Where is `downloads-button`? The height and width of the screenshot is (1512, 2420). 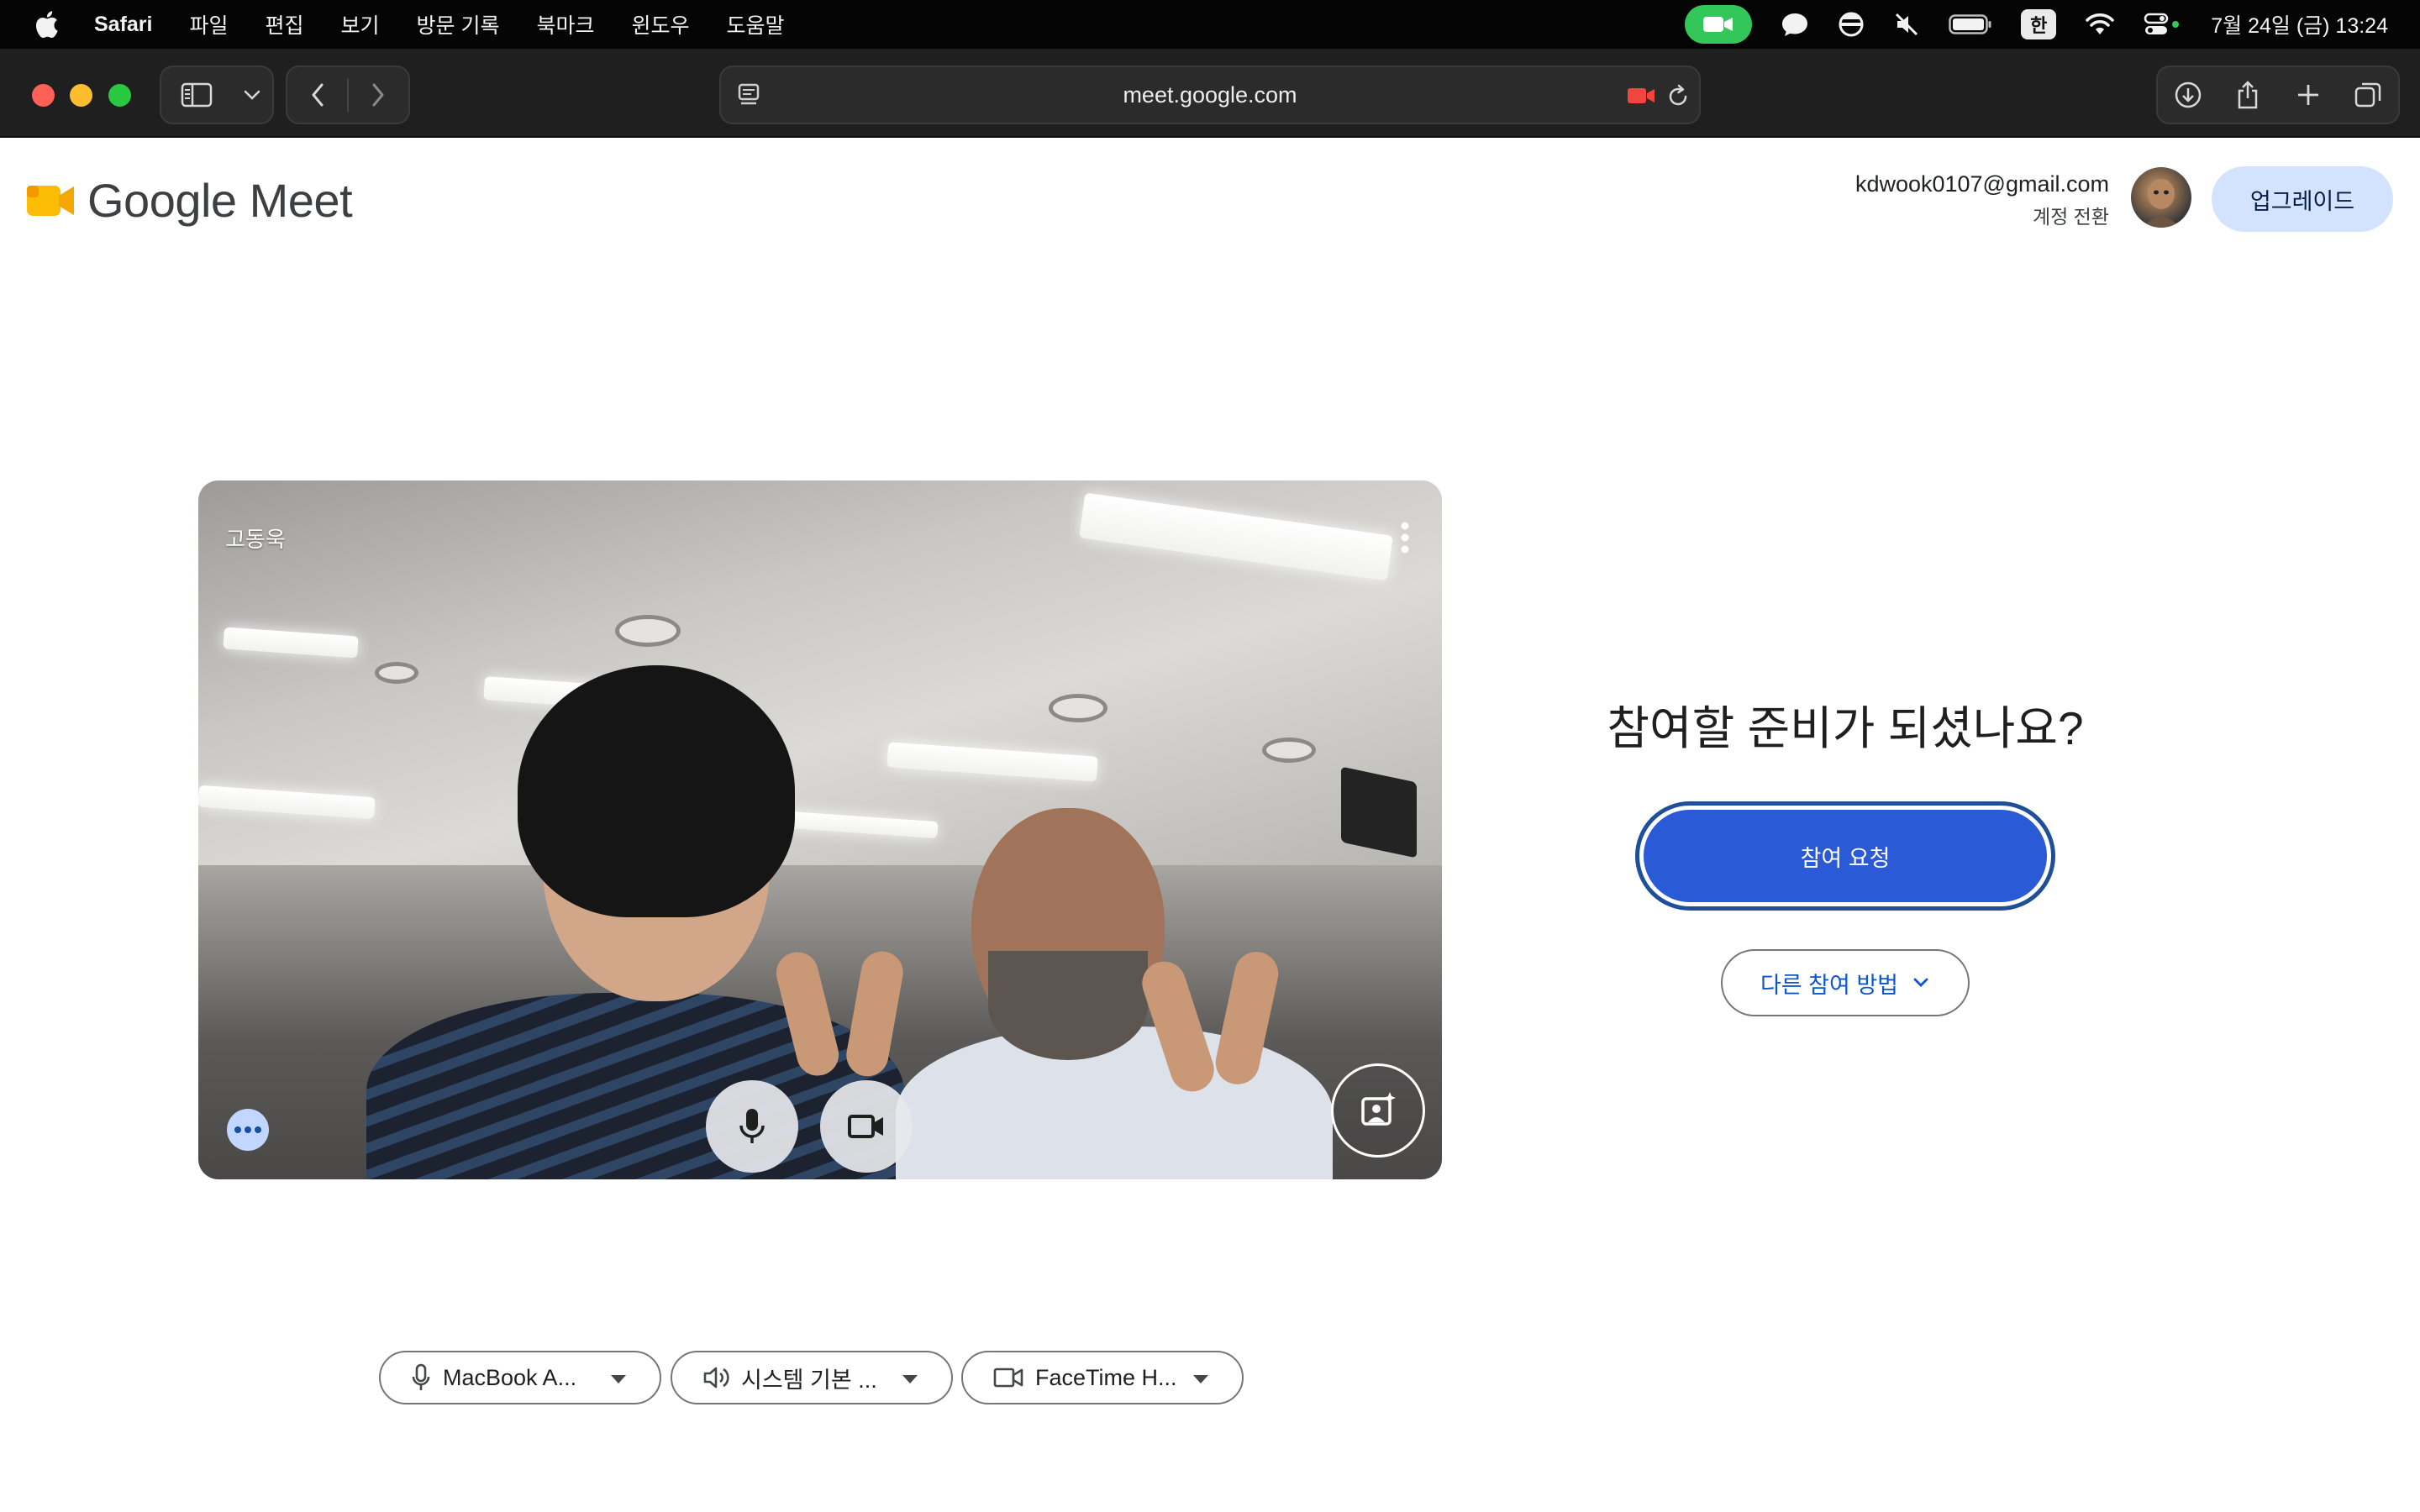
downloads-button is located at coordinates (2188, 95).